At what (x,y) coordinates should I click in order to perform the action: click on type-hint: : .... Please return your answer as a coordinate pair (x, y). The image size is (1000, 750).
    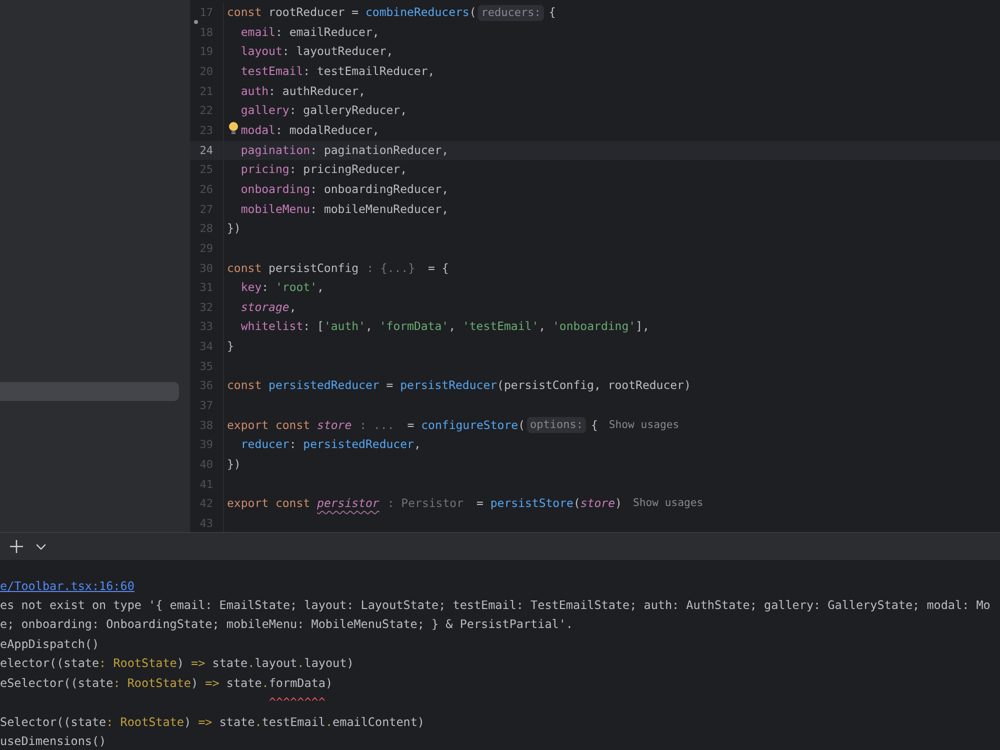
    Looking at the image, I should click on (377, 425).